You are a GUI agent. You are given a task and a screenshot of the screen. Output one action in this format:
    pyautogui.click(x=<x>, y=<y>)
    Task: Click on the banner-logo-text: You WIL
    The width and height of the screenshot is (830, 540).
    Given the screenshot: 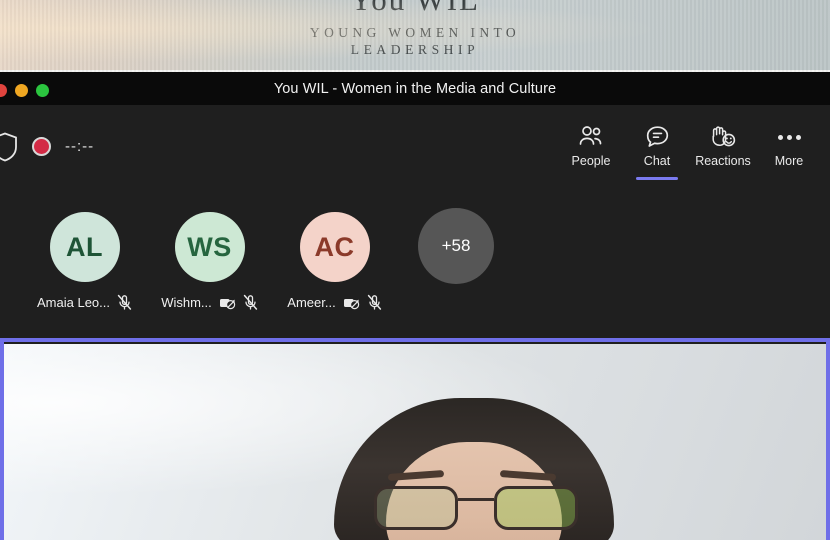 What is the action you would take?
    pyautogui.click(x=415, y=9)
    